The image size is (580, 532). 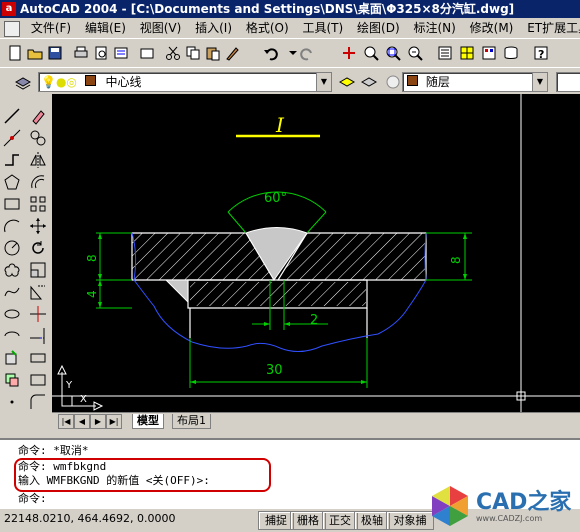 I want to click on layout-tabs-bar: |◀ ◀ ▶ ▶| 模型 布局1, so click(x=316, y=420).